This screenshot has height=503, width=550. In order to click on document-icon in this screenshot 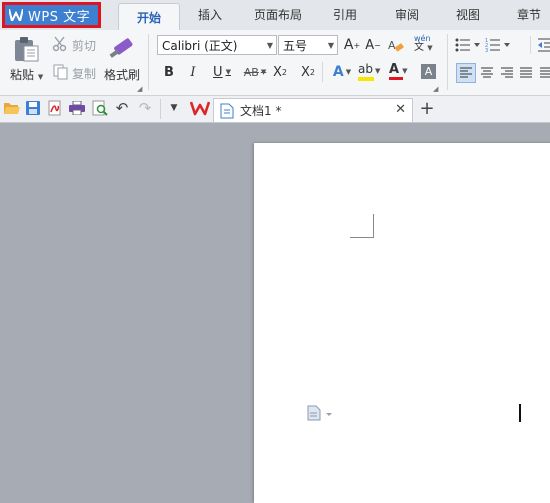, I will do `click(227, 111)`.